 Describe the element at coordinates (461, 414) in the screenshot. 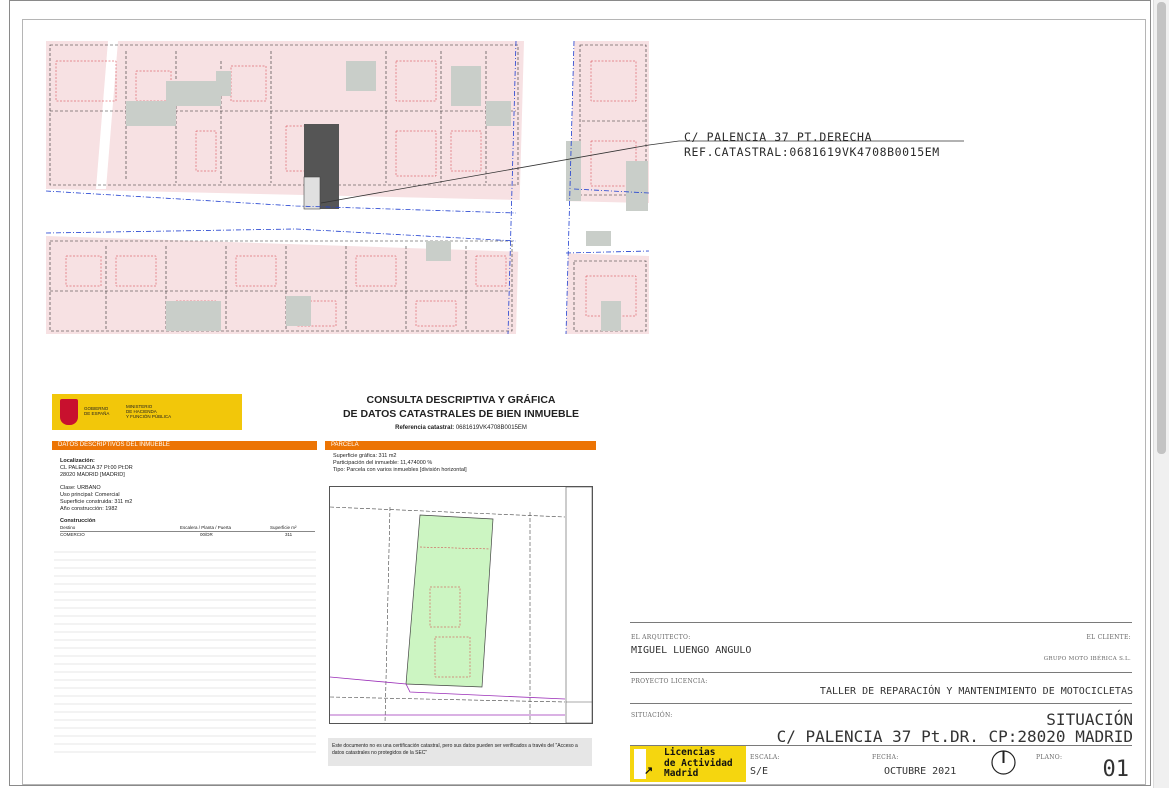

I see `certificate-title-2: DE DATOS CATASTRALES DE BIEN INMUEBLE` at that location.